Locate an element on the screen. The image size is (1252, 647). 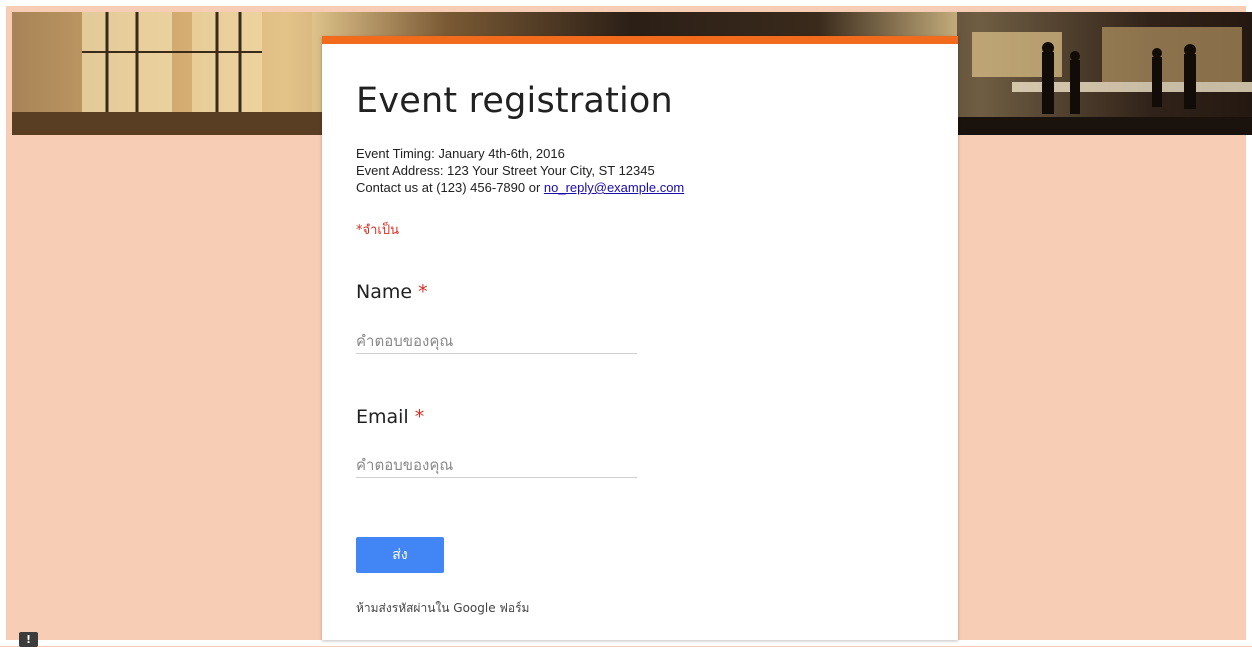
event-timing-text: Event Timing: January 4th-6th, 2016 is located at coordinates (460, 153).